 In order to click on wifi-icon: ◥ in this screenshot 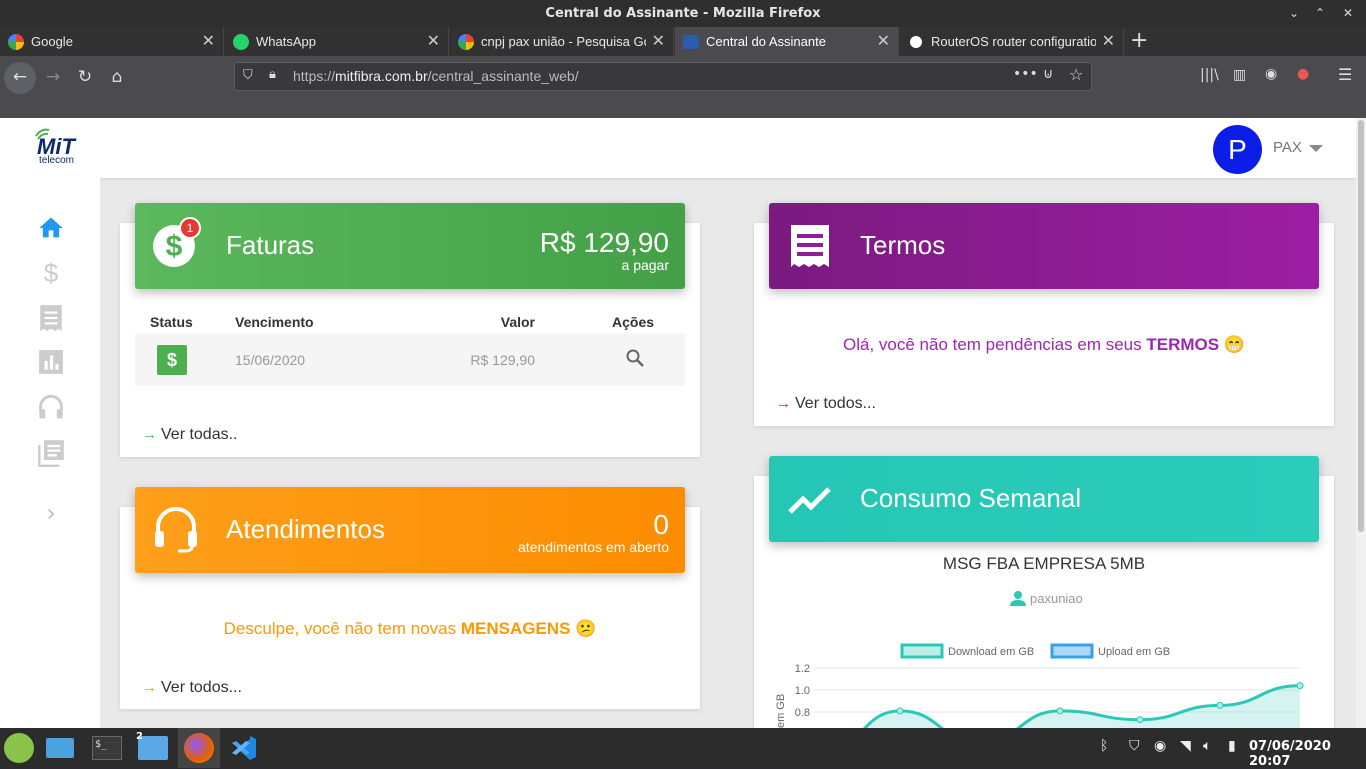, I will do `click(1185, 746)`.